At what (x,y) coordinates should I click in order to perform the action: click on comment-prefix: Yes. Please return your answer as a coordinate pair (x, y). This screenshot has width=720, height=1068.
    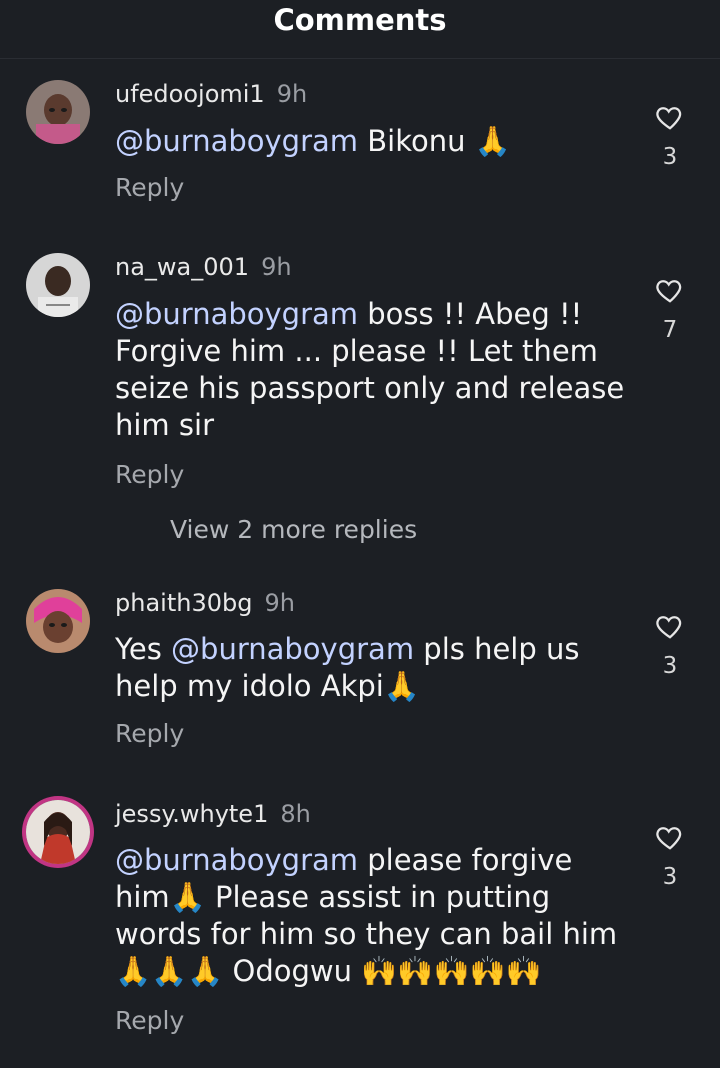
    Looking at the image, I should click on (143, 649).